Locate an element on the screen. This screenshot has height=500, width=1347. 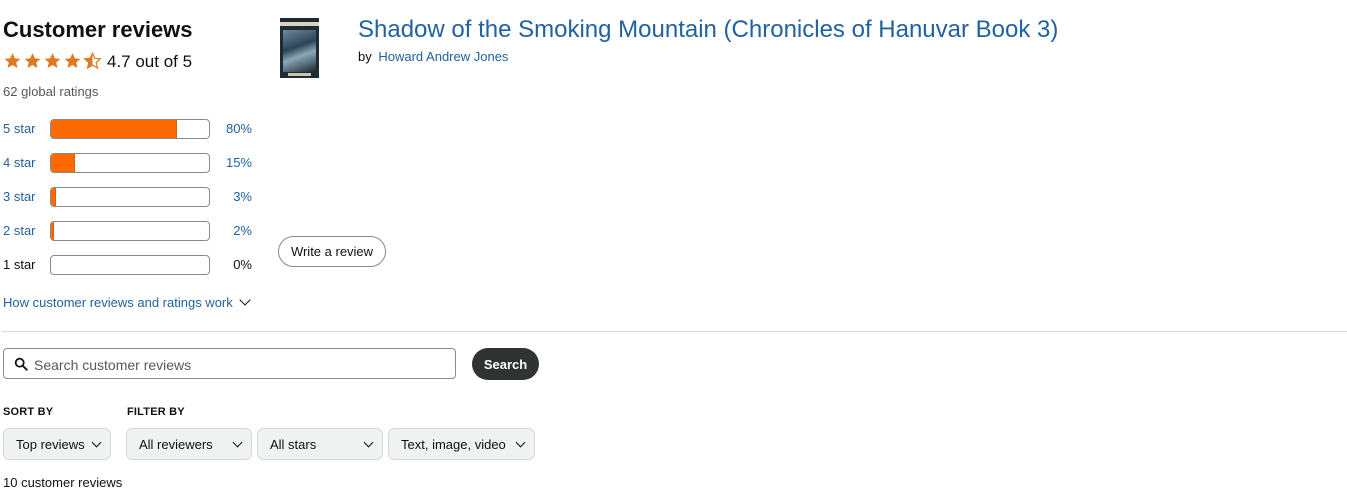
filter-by-caption: FILTER BY is located at coordinates (156, 412).